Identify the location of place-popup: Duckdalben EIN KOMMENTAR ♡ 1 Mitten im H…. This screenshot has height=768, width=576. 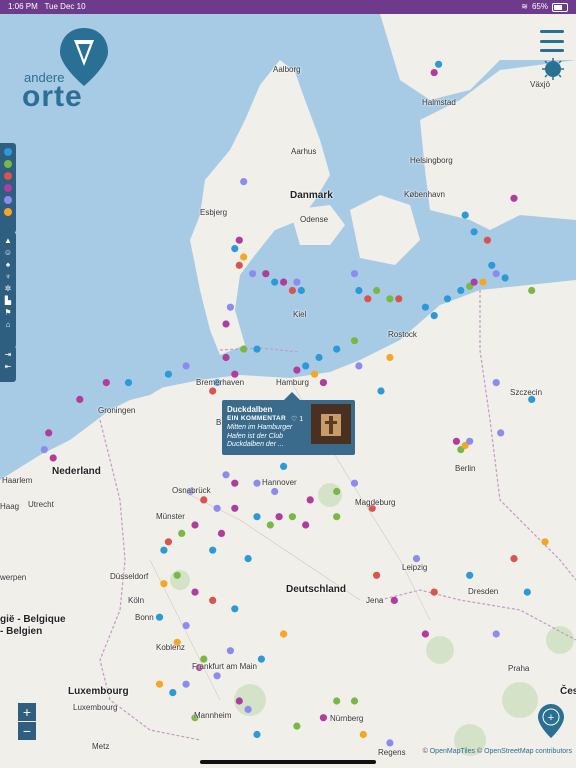
(288, 423).